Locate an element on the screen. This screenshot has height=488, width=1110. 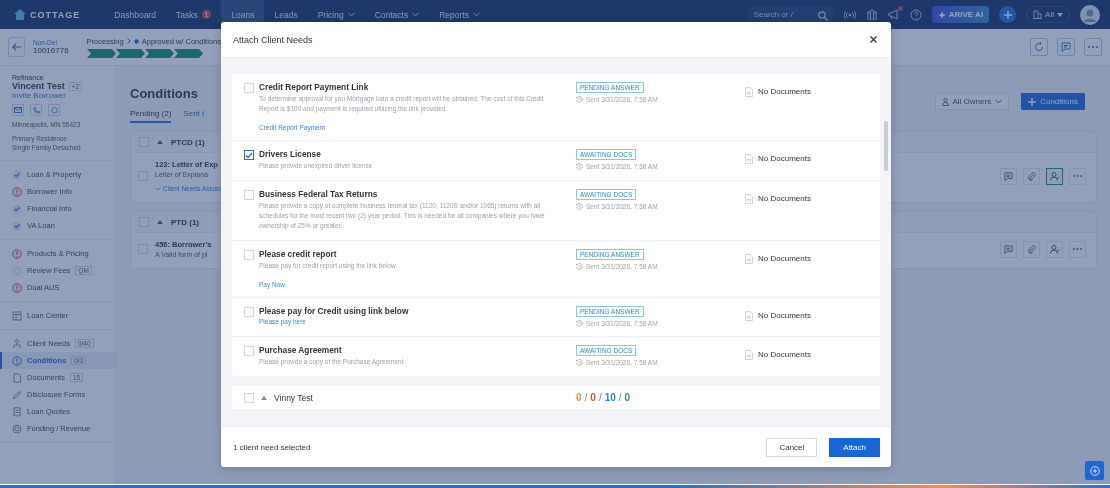
back-button is located at coordinates (16, 47).